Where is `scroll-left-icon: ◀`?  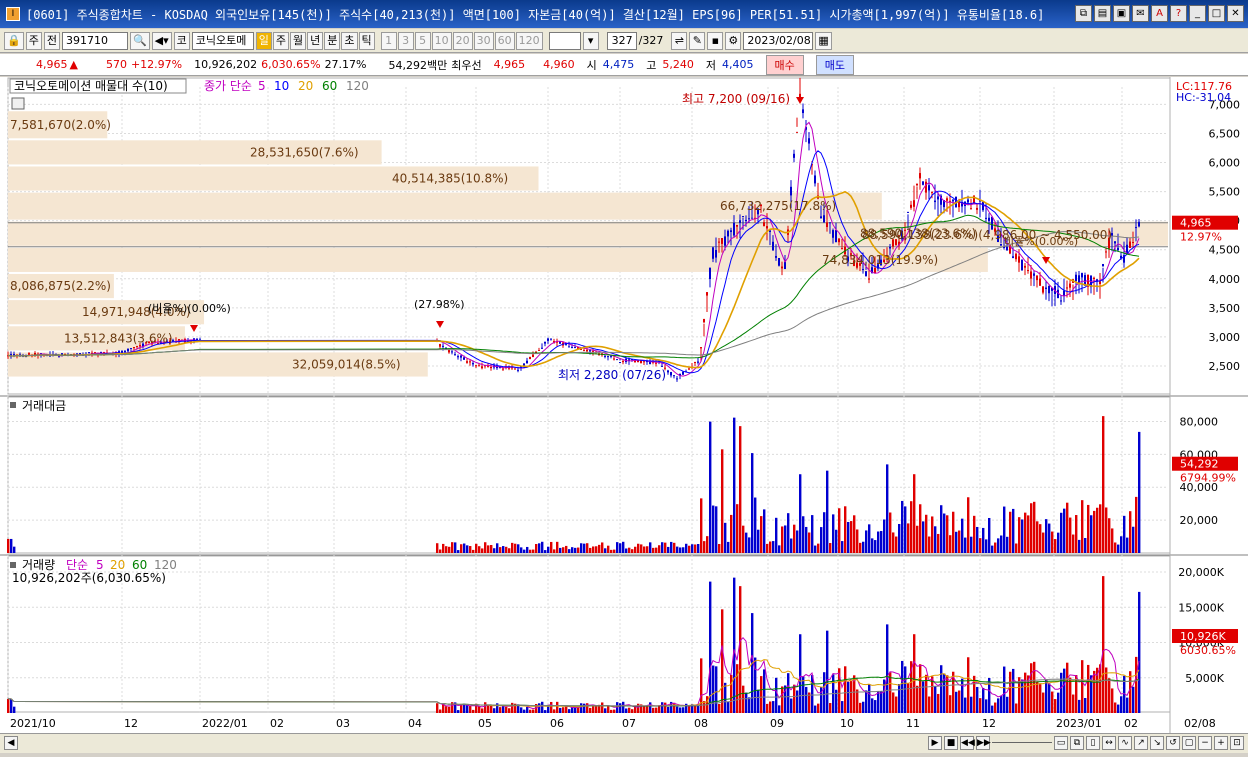 scroll-left-icon: ◀ is located at coordinates (11, 743).